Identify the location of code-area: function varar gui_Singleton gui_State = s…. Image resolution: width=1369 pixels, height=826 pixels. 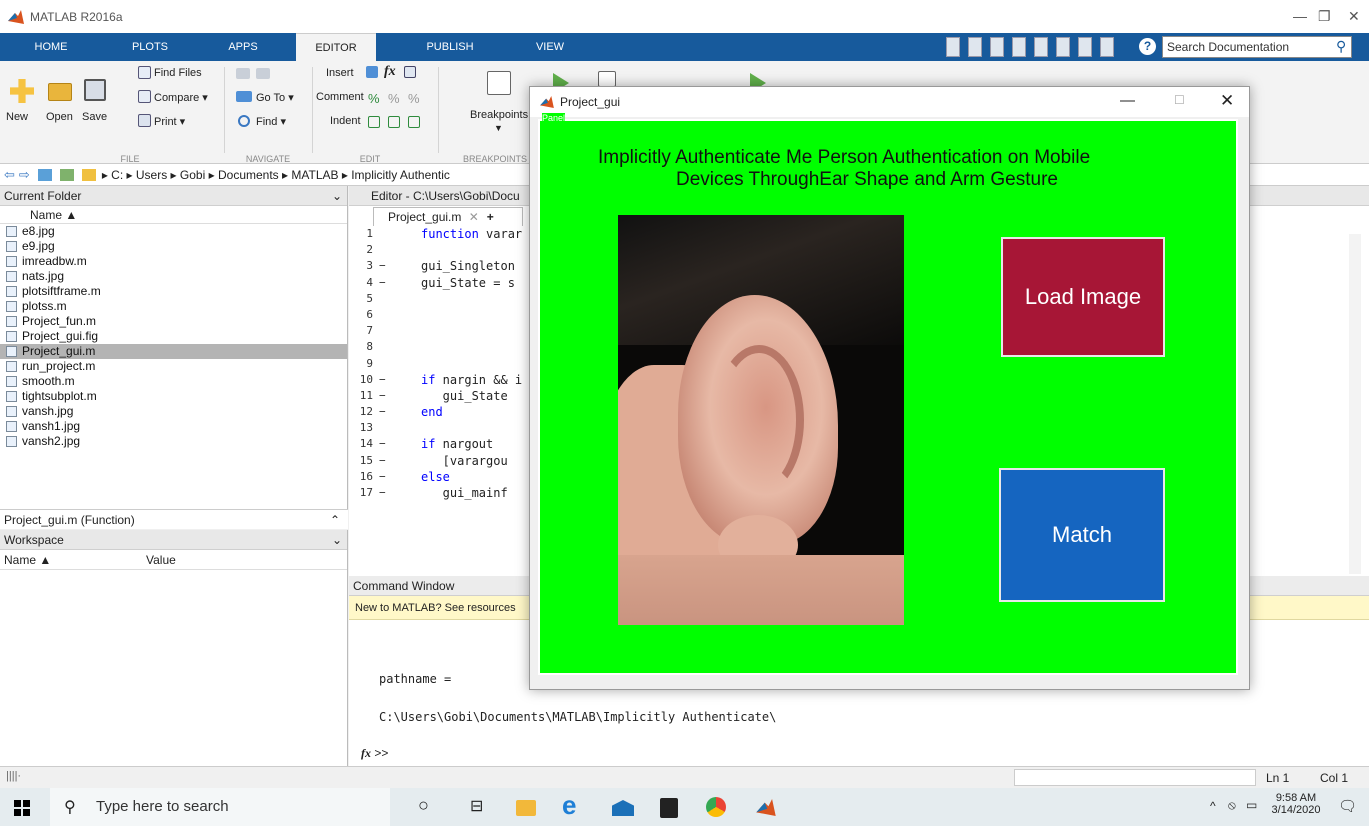
(471, 363).